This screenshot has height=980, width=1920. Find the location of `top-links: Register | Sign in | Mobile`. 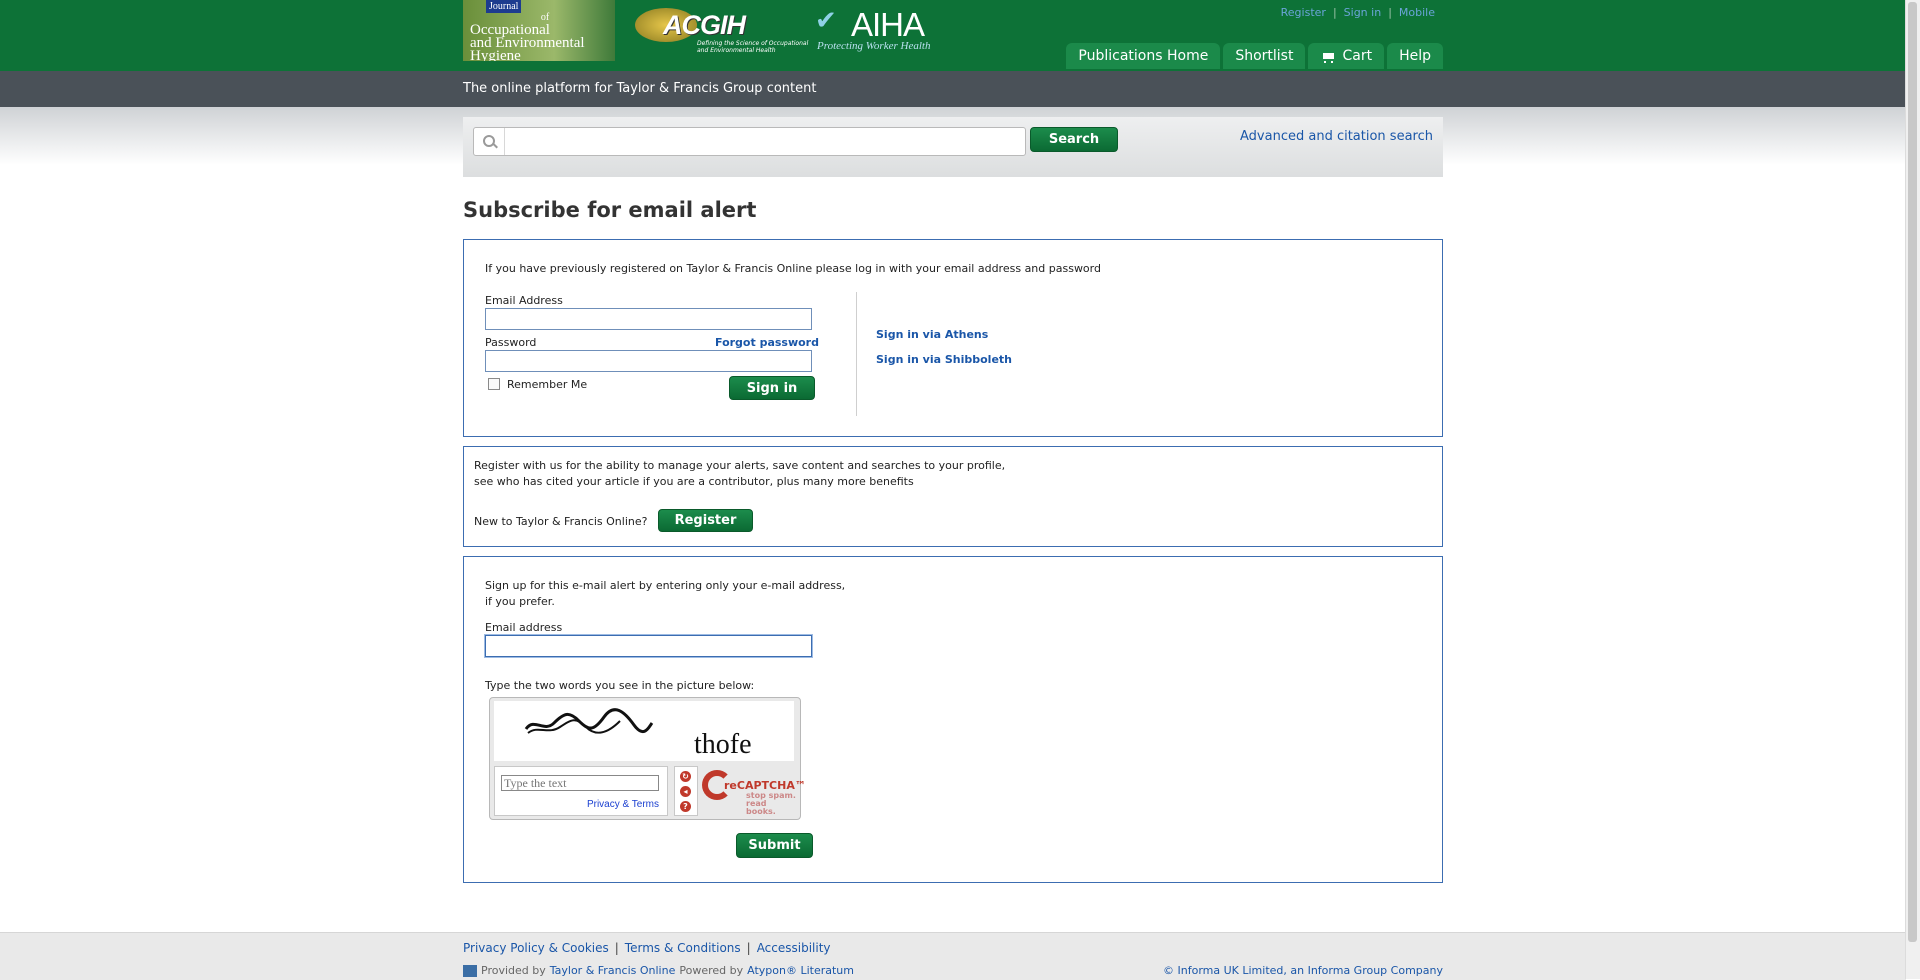

top-links: Register | Sign in | Mobile is located at coordinates (1357, 12).